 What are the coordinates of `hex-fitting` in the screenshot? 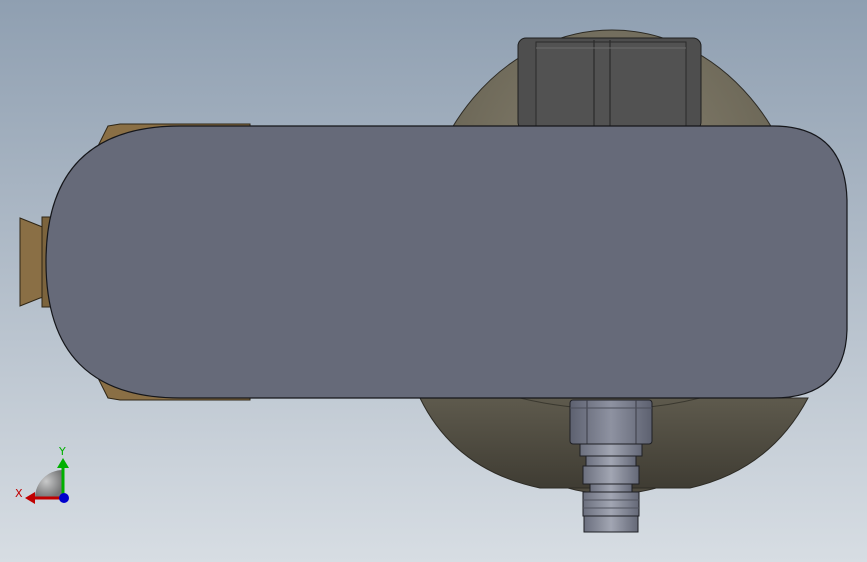 It's located at (611, 422).